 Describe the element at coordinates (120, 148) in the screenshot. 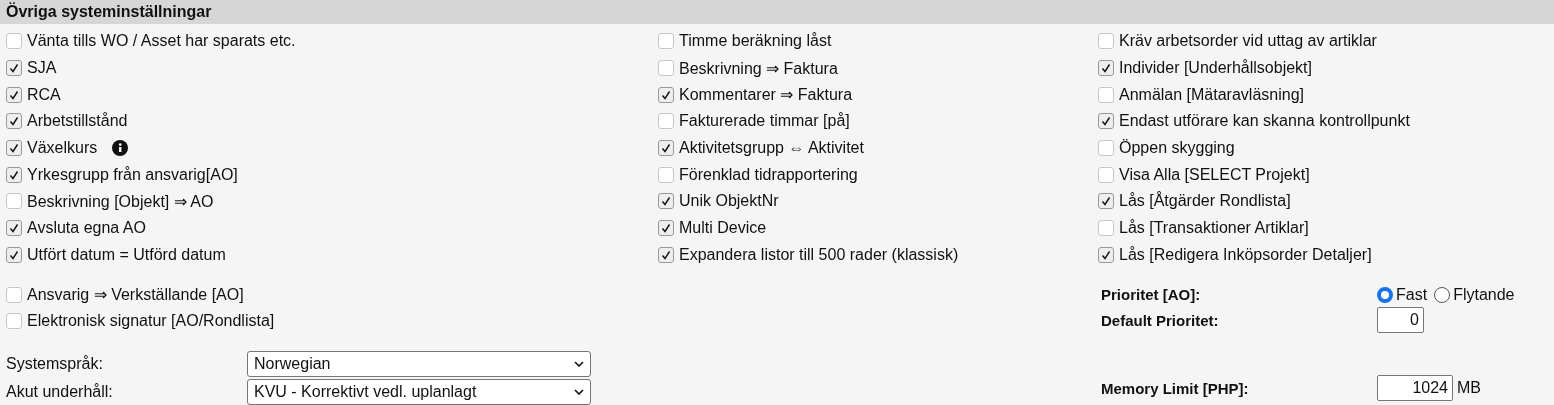

I see `info-icon` at that location.